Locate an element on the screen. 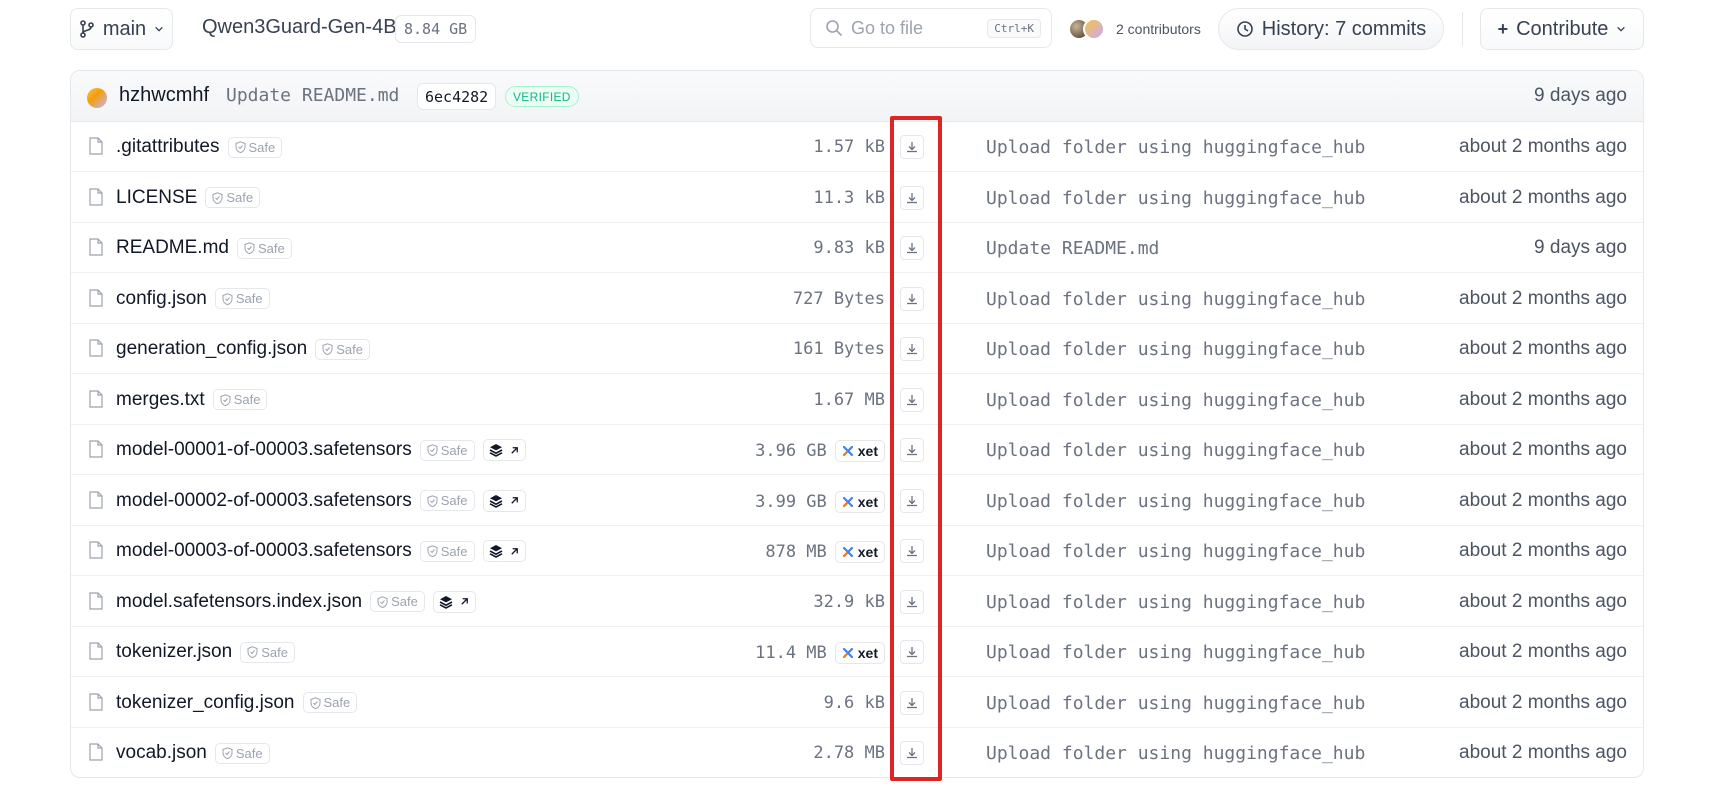  history-button: History: 7 commits is located at coordinates (1331, 29).